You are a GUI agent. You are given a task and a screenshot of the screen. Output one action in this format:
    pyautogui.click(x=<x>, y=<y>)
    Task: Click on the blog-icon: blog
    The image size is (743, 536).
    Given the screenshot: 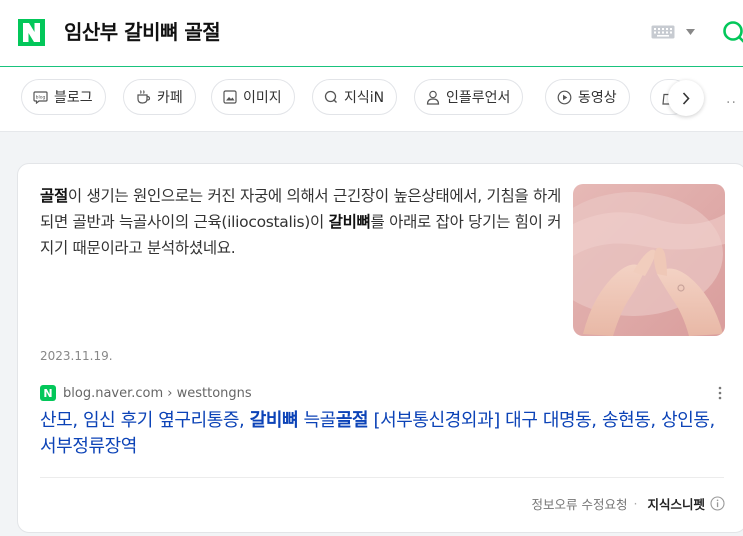 What is the action you would take?
    pyautogui.click(x=40, y=97)
    